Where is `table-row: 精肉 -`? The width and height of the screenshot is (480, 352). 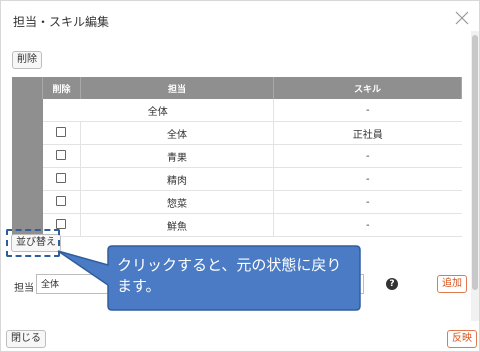 table-row: 精肉 - is located at coordinates (237, 179).